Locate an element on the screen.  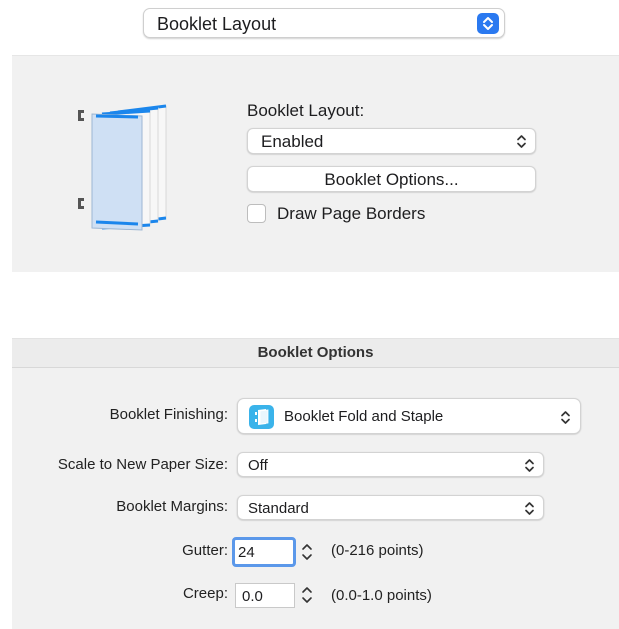
creep-range: (0.0-1.0 points) is located at coordinates (381, 595).